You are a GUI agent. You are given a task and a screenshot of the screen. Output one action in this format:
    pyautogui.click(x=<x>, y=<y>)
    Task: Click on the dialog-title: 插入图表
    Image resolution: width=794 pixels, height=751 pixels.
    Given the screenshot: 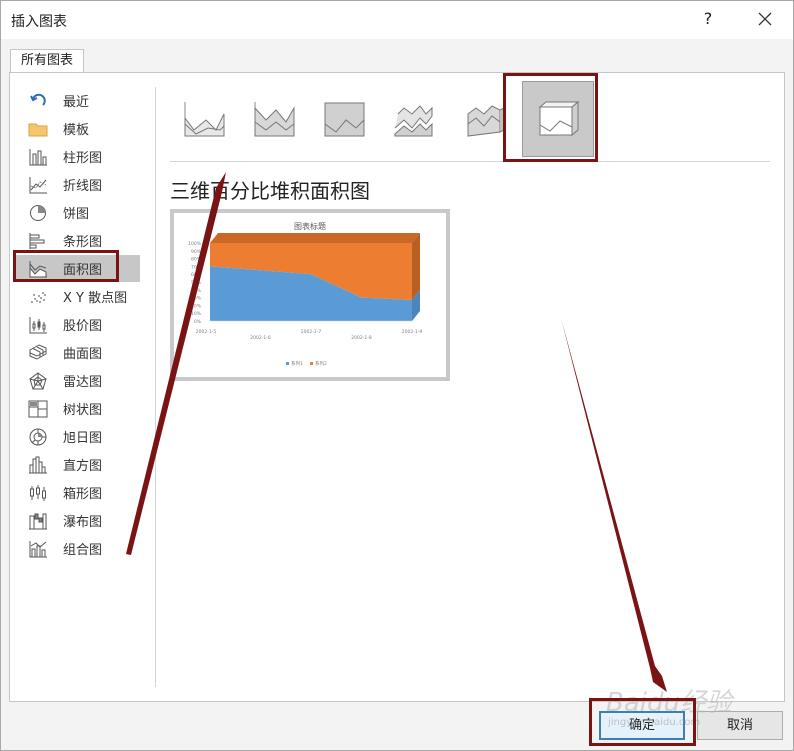 What is the action you would take?
    pyautogui.click(x=39, y=22)
    